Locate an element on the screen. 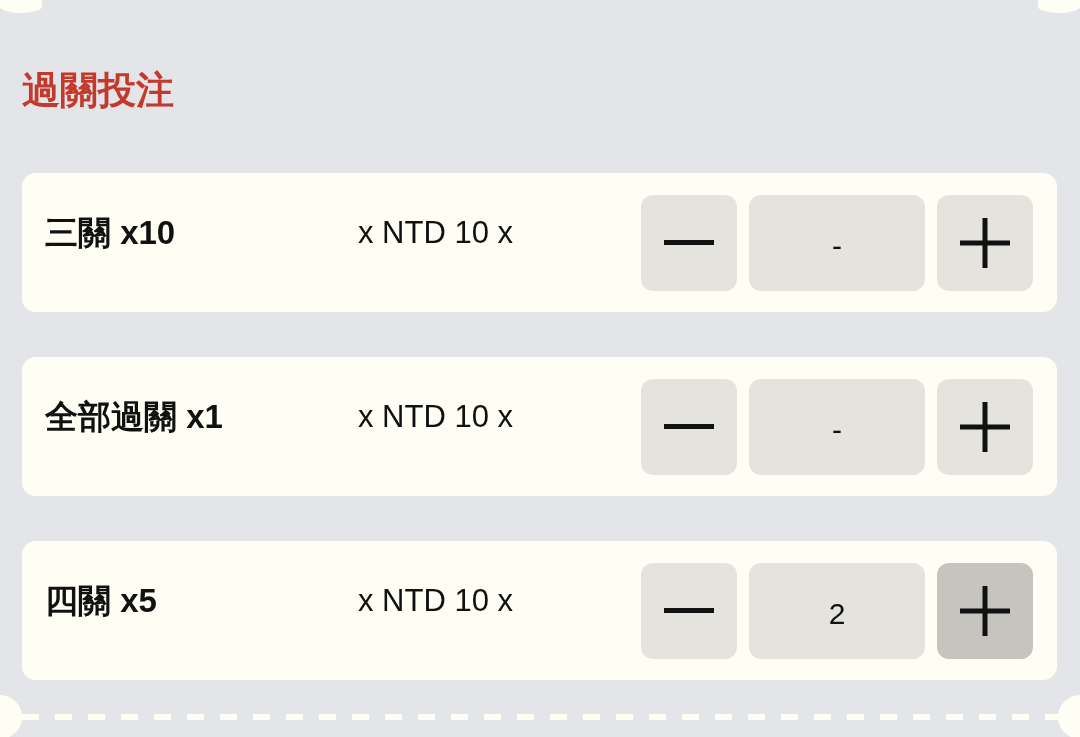 The width and height of the screenshot is (1080, 737). bet-label: 三關 x10 is located at coordinates (111, 232).